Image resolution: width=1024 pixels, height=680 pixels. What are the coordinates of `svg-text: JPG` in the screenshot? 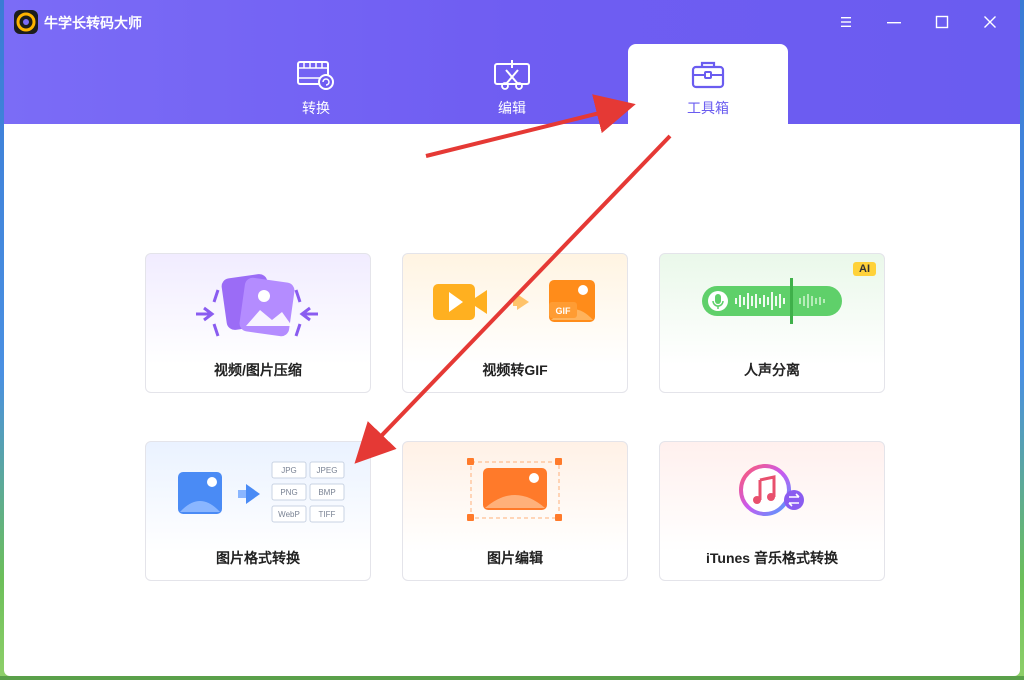 It's located at (289, 470).